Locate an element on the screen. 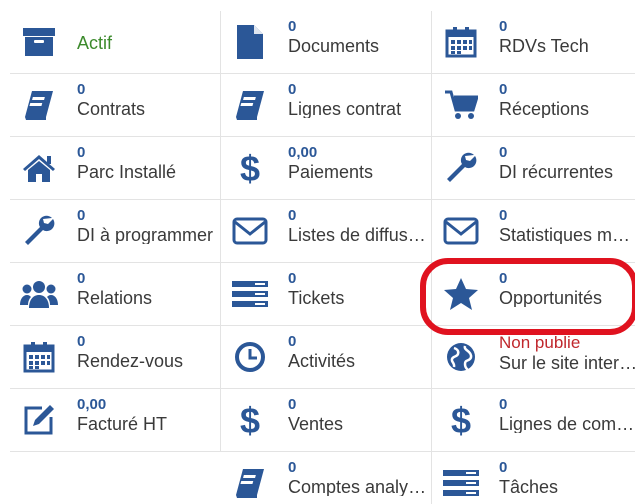 The height and width of the screenshot is (504, 635). smart-button-label: Parc Installé is located at coordinates (127, 172).